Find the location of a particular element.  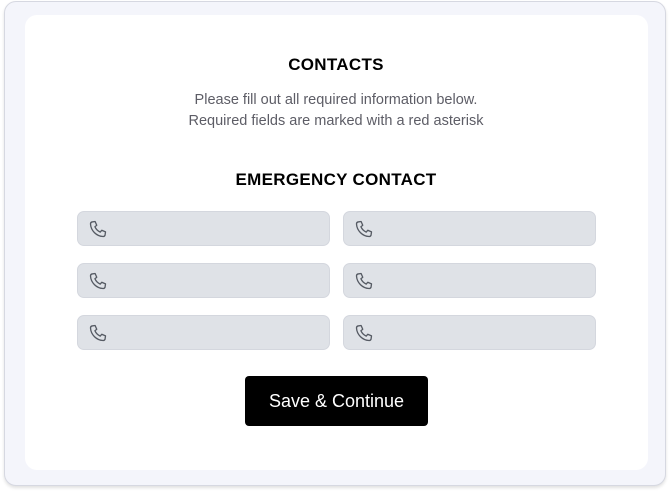

page-title: CONTACTS is located at coordinates (336, 64).